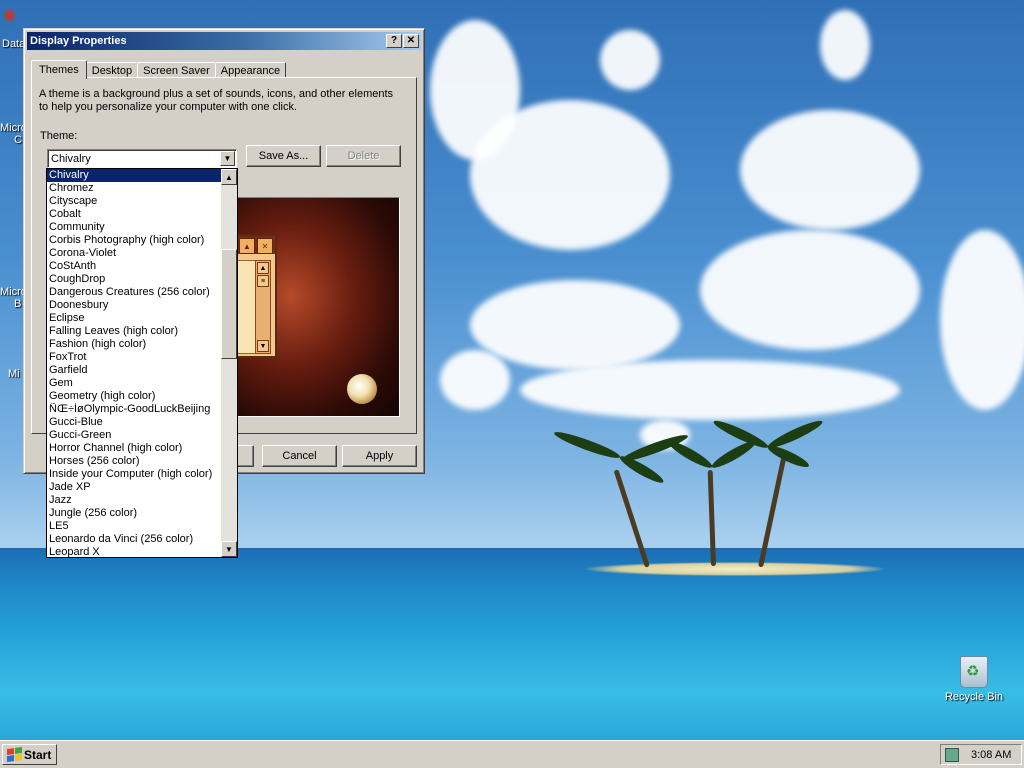  Describe the element at coordinates (363, 156) in the screenshot. I see `delete-button: Delete` at that location.